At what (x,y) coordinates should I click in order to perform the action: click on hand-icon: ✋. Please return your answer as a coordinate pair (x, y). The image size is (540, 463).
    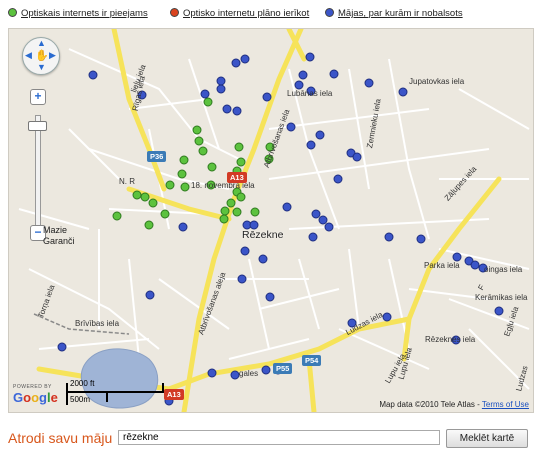
    Looking at the image, I should click on (42, 55).